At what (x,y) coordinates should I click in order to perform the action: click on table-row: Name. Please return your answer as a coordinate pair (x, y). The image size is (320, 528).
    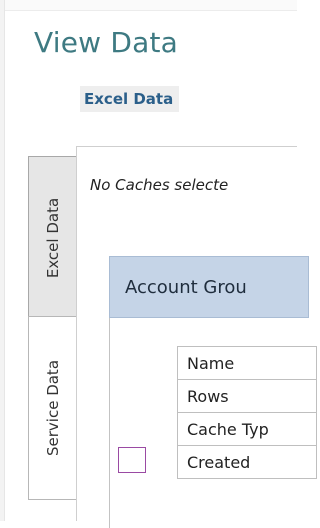
    Looking at the image, I should click on (247, 363).